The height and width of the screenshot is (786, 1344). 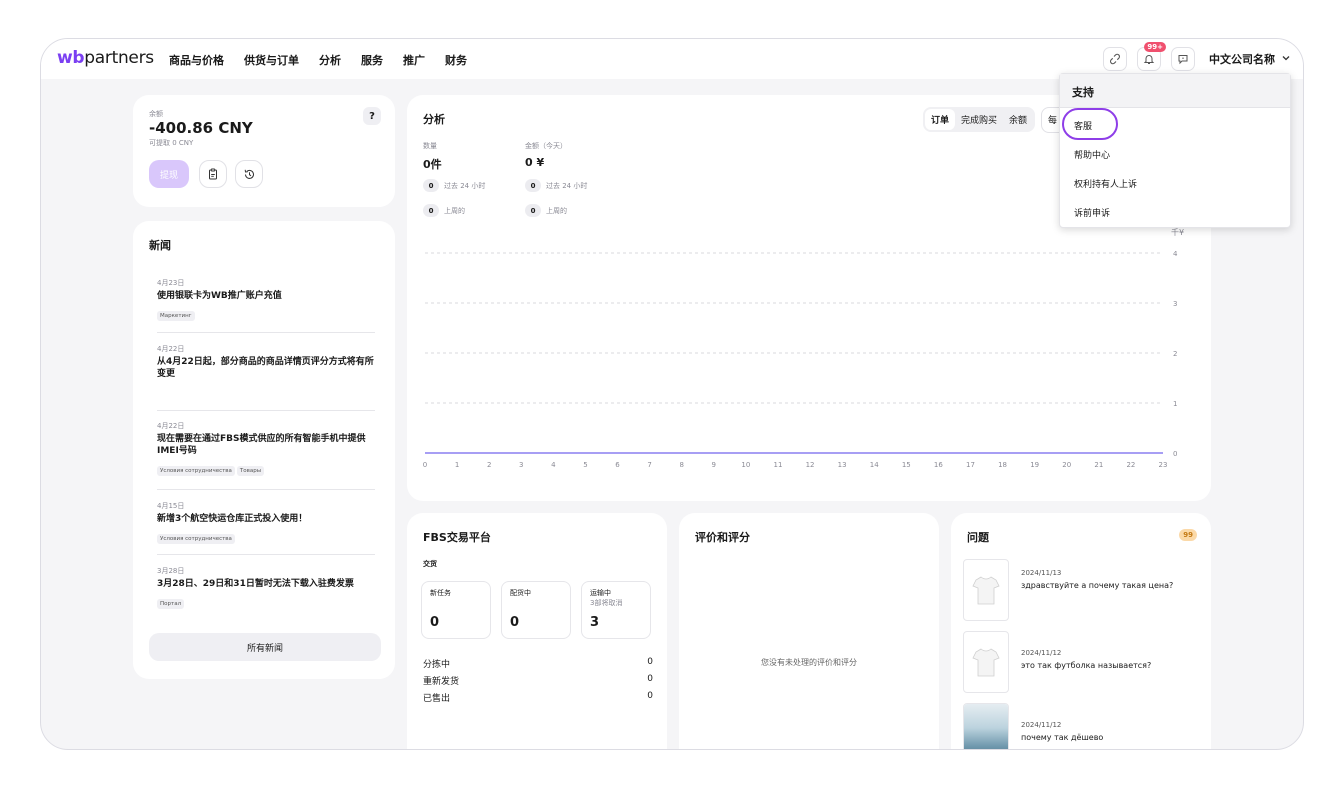 What do you see at coordinates (1183, 59) in the screenshot?
I see `chat-icon` at bounding box center [1183, 59].